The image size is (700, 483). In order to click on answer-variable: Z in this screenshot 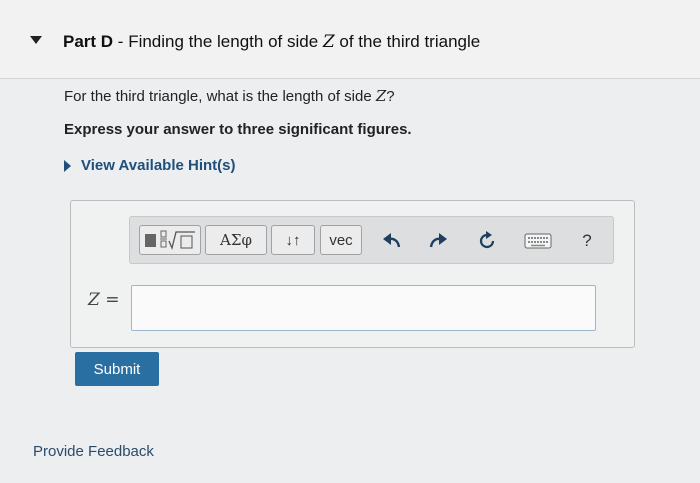, I will do `click(94, 300)`.